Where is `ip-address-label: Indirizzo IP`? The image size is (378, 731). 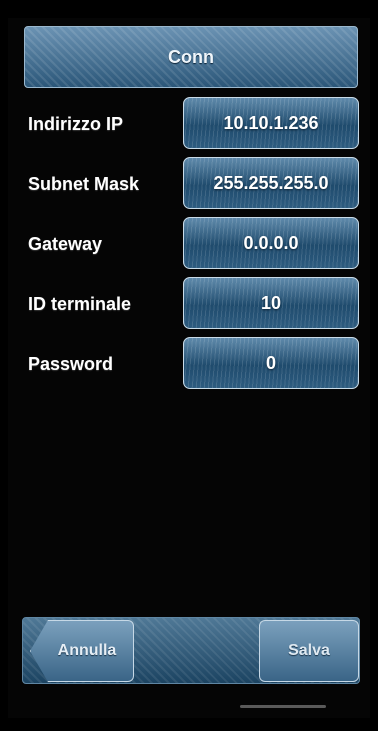
ip-address-label: Indirizzo IP is located at coordinates (76, 124).